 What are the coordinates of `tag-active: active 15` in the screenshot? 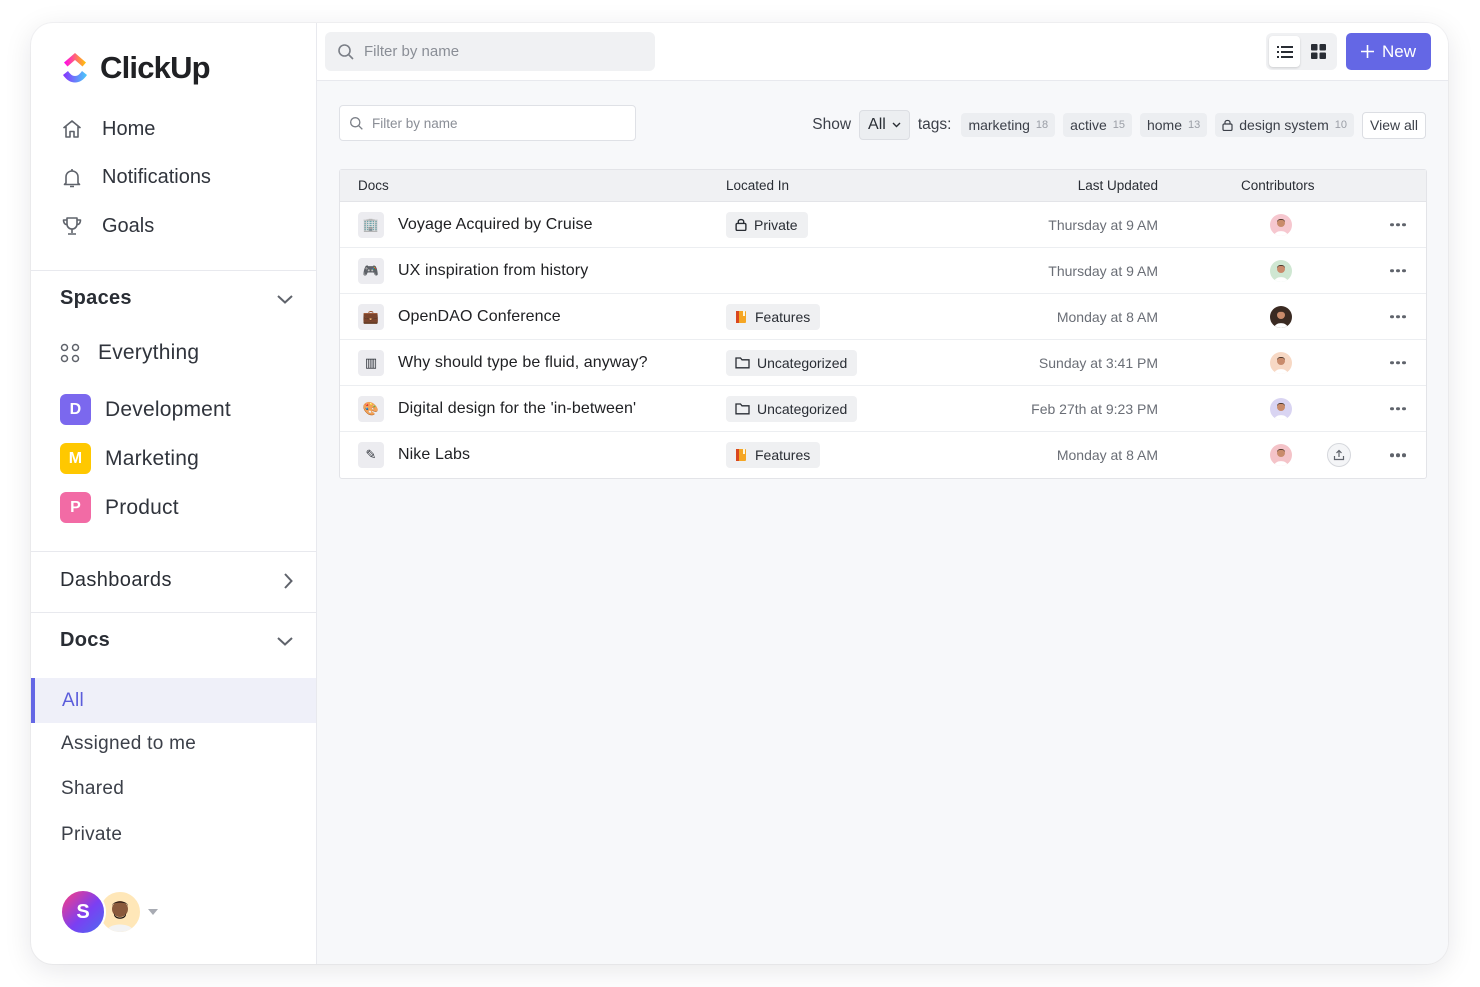 It's located at (1097, 125).